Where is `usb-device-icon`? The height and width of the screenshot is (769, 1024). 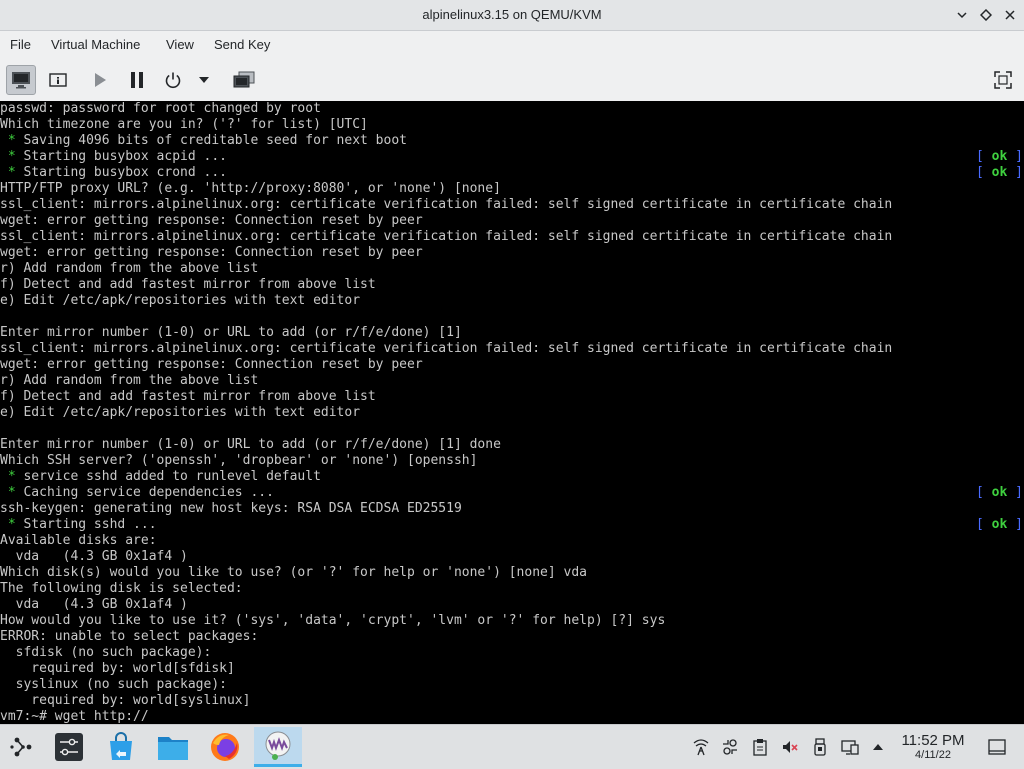 usb-device-icon is located at coordinates (820, 747).